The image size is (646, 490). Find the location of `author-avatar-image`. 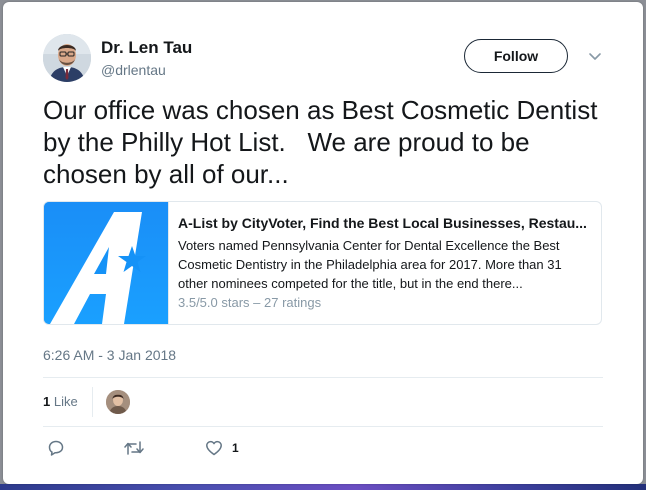

author-avatar-image is located at coordinates (67, 58).